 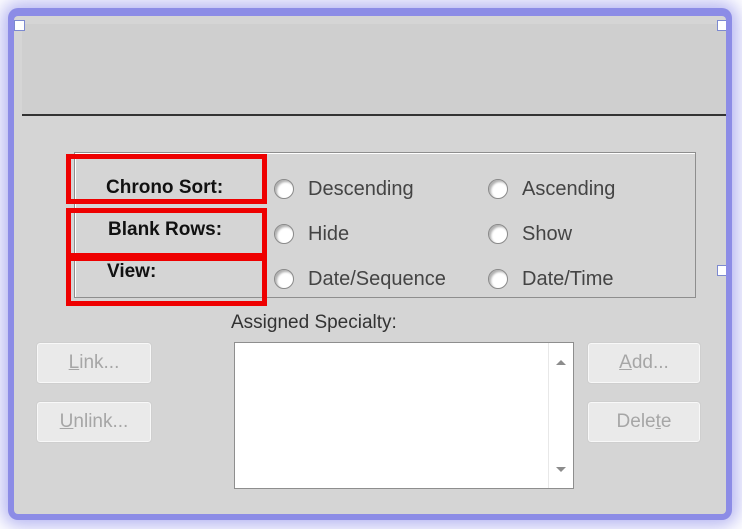 I want to click on resize-handle-top-right, so click(x=721, y=25).